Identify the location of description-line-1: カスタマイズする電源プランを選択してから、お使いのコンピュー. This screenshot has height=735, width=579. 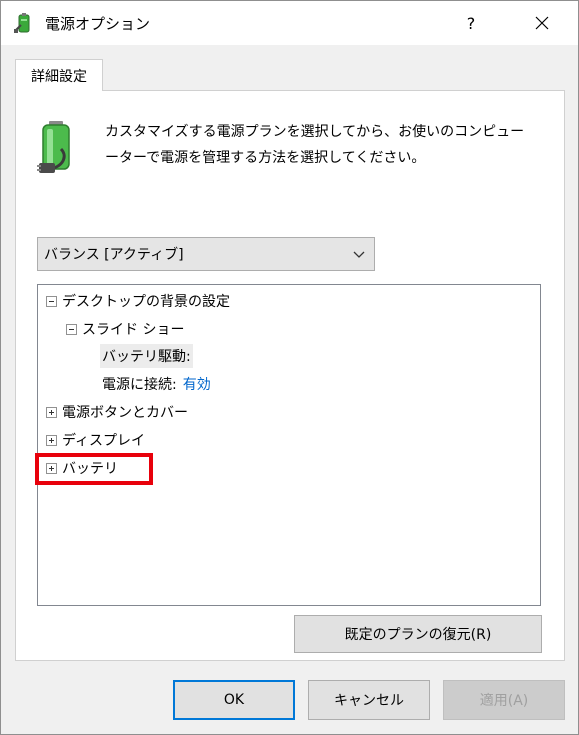
(315, 132).